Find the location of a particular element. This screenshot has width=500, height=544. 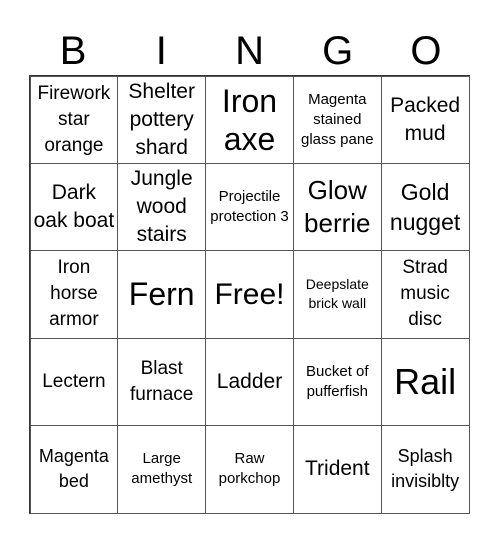

bingo-cell: Strad music disc is located at coordinates (425, 294).